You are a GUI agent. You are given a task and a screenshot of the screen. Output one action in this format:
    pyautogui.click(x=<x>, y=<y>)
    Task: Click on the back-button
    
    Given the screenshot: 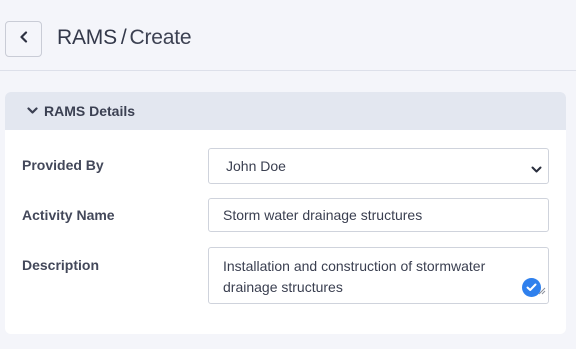 What is the action you would take?
    pyautogui.click(x=23, y=39)
    